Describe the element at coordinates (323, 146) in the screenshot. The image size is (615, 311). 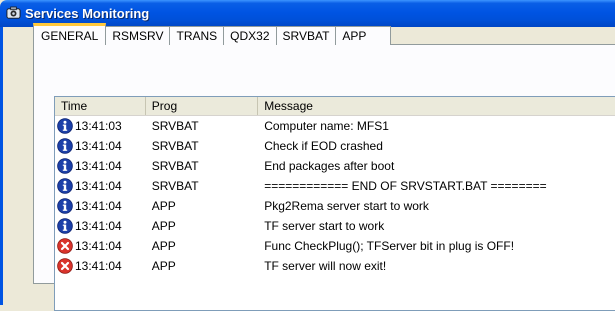
I see `cell-message: Check if EOD crashed` at that location.